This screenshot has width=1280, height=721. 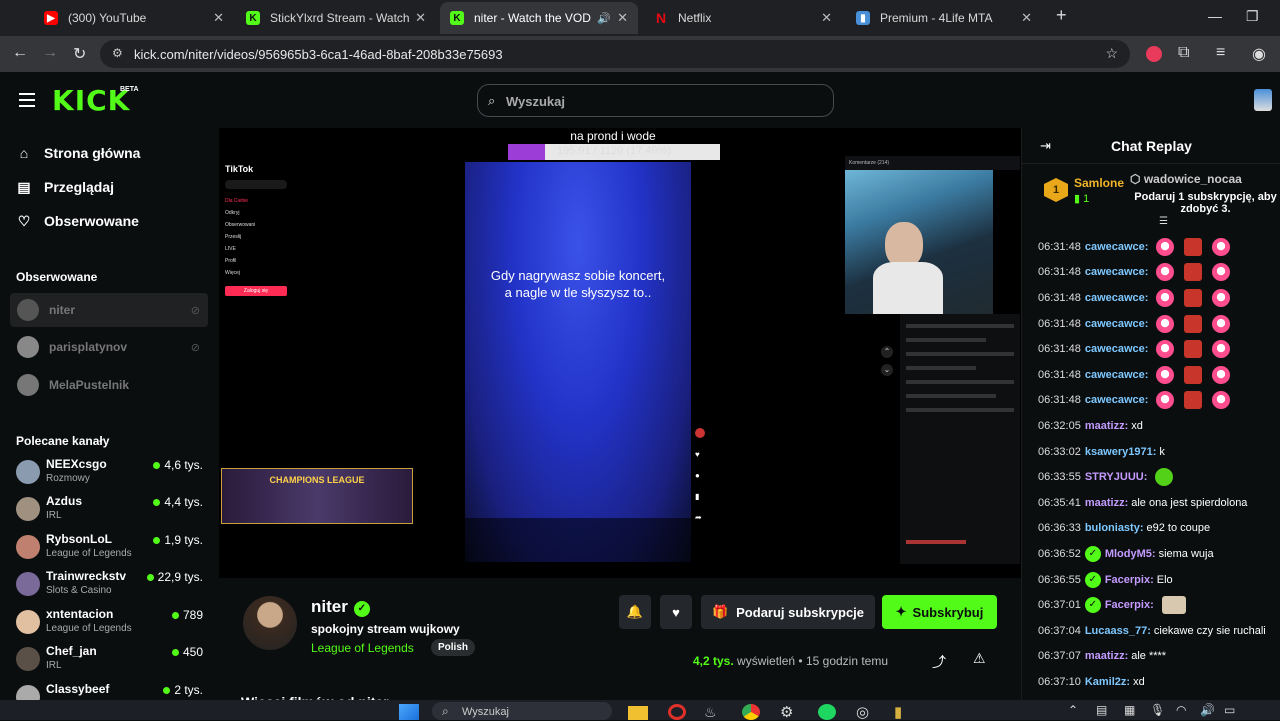 I want to click on minimize-icon: —, so click(x=1215, y=16).